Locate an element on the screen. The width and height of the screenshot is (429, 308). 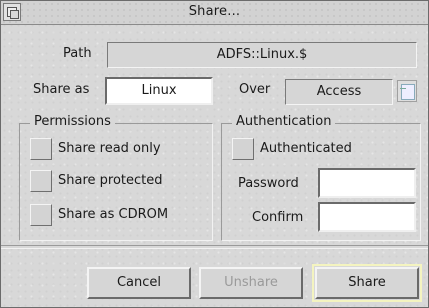
menu-icon is located at coordinates (407, 91).